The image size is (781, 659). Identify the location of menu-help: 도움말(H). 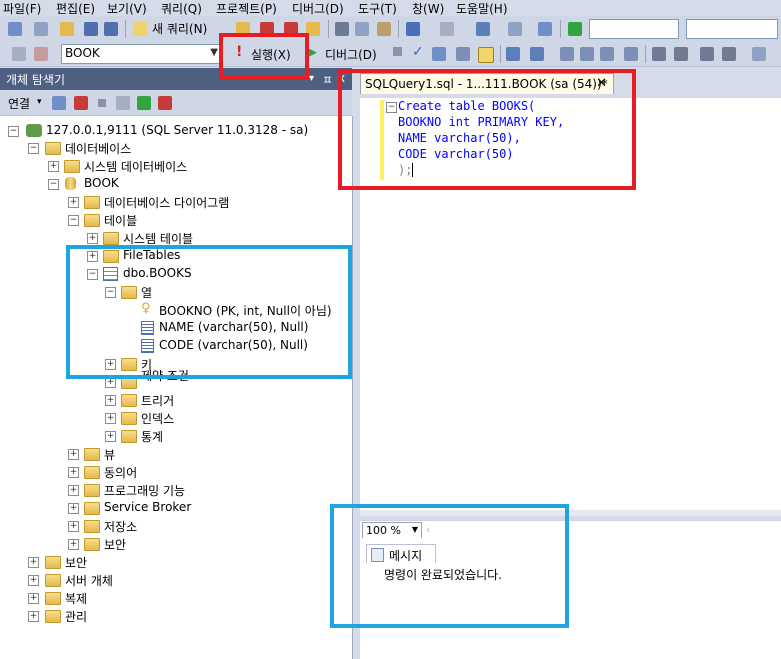
(482, 8).